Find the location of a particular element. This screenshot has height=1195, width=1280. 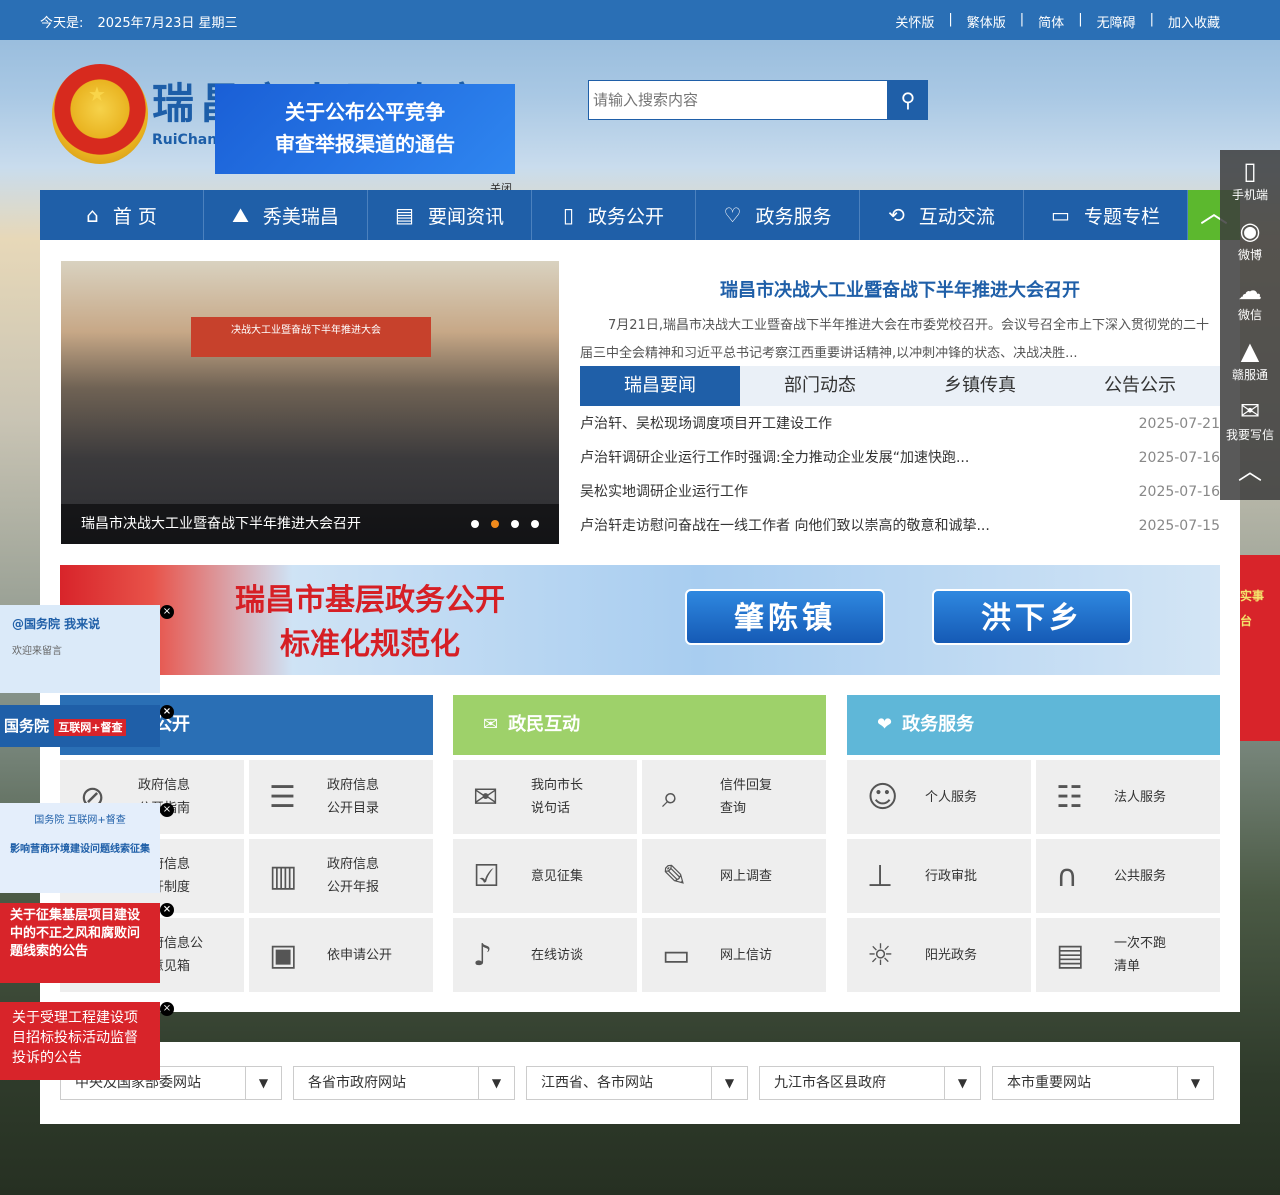

headset-icon: ∩ is located at coordinates (1067, 876).